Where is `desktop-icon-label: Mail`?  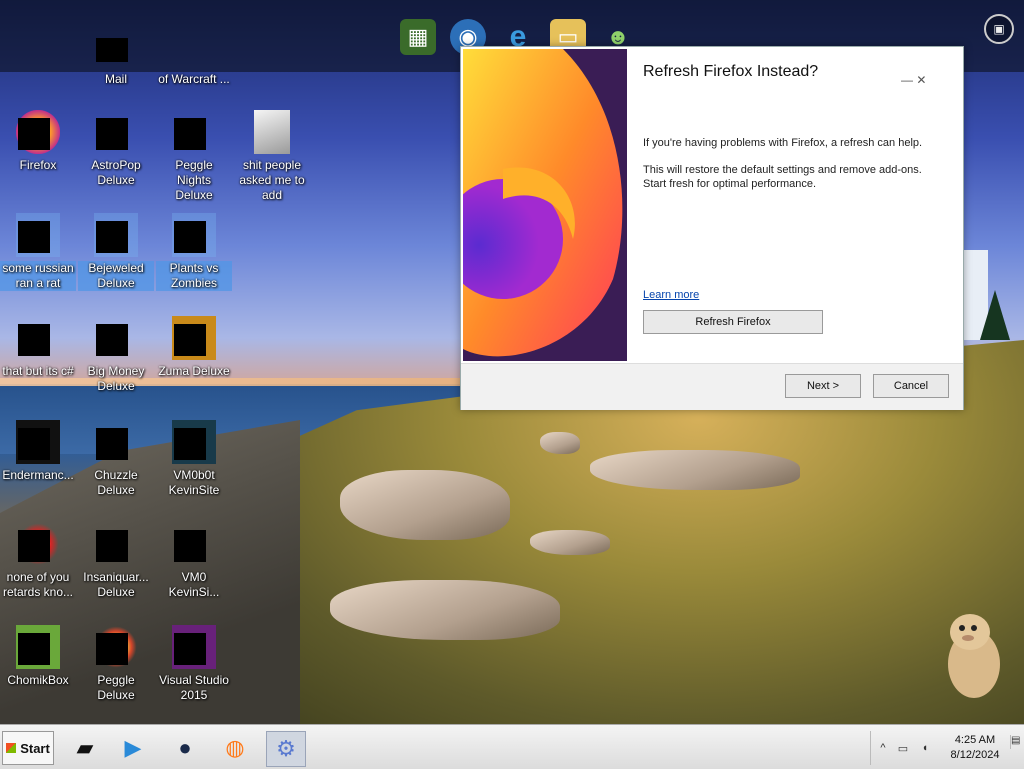 desktop-icon-label: Mail is located at coordinates (115, 79).